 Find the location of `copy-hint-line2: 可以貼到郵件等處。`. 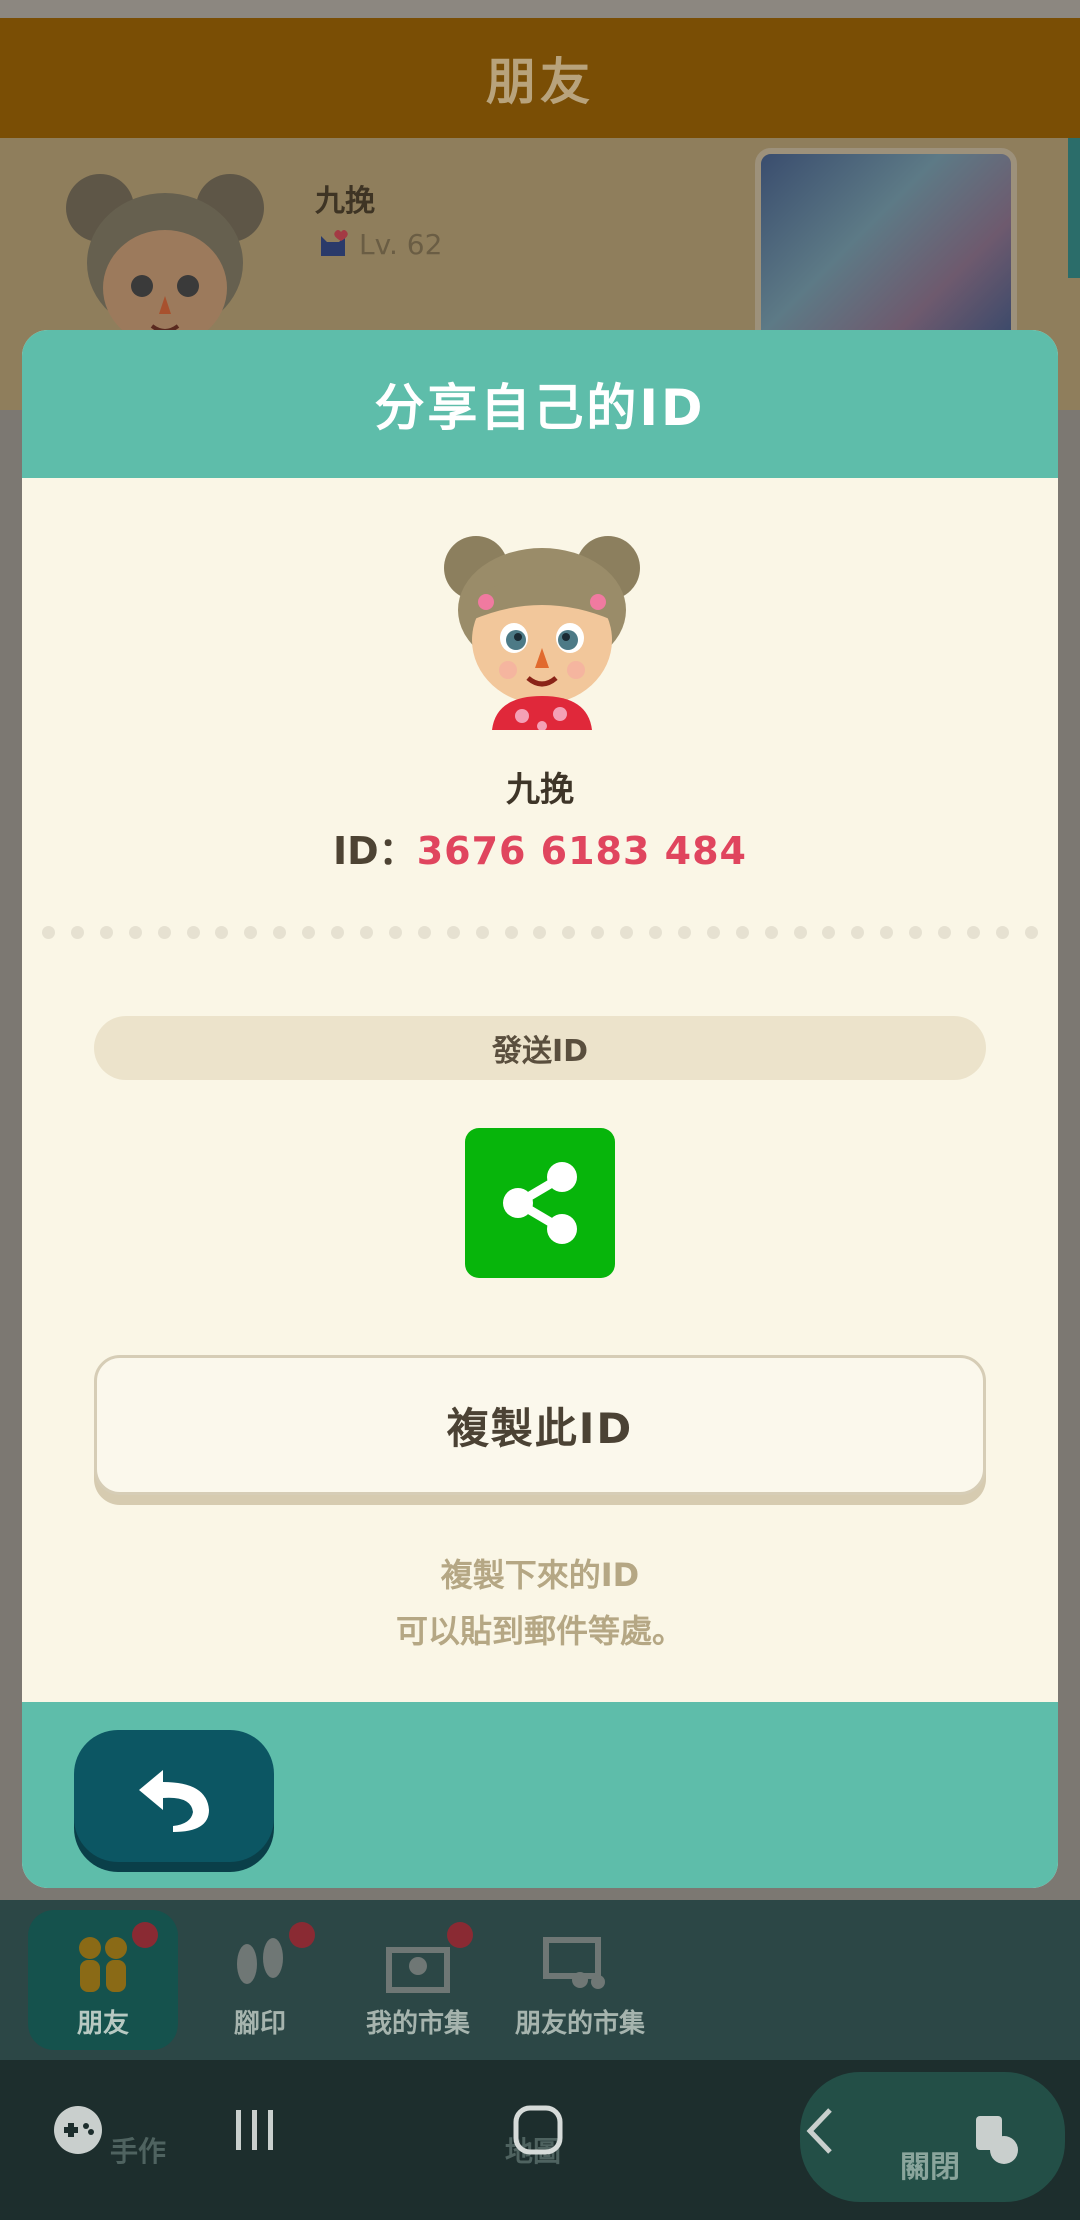

copy-hint-line2: 可以貼到郵件等處。 is located at coordinates (539, 1631).